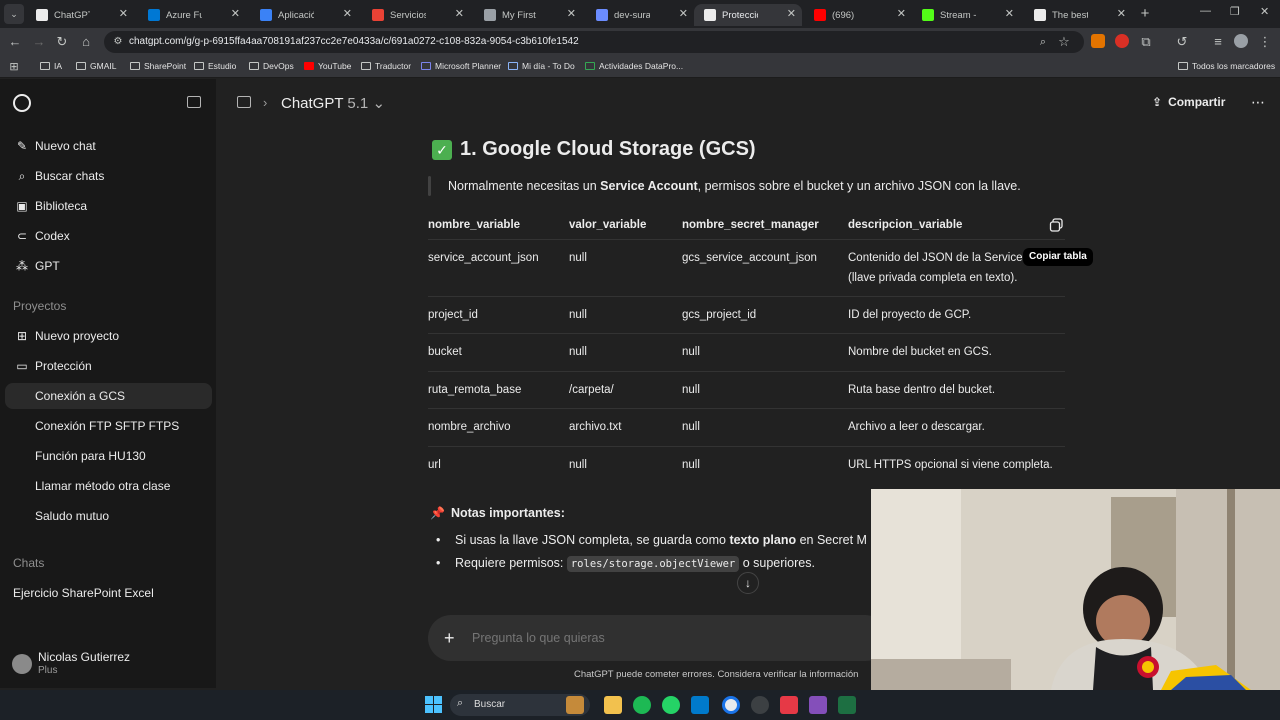  I want to click on tab-favicon-icon, so click(154, 15).